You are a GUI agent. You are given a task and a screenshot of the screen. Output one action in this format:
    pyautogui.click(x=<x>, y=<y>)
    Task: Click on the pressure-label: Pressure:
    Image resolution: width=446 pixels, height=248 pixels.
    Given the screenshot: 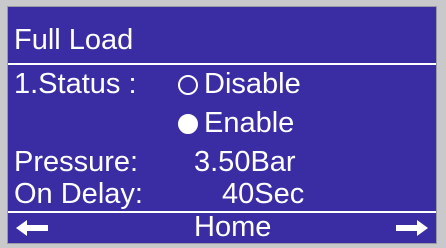 What is the action you would take?
    pyautogui.click(x=76, y=162)
    